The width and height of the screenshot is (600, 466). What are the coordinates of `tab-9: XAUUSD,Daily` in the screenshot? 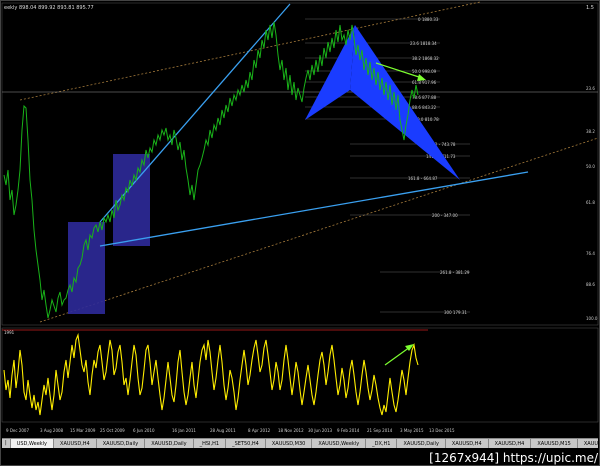 It's located at (421, 443).